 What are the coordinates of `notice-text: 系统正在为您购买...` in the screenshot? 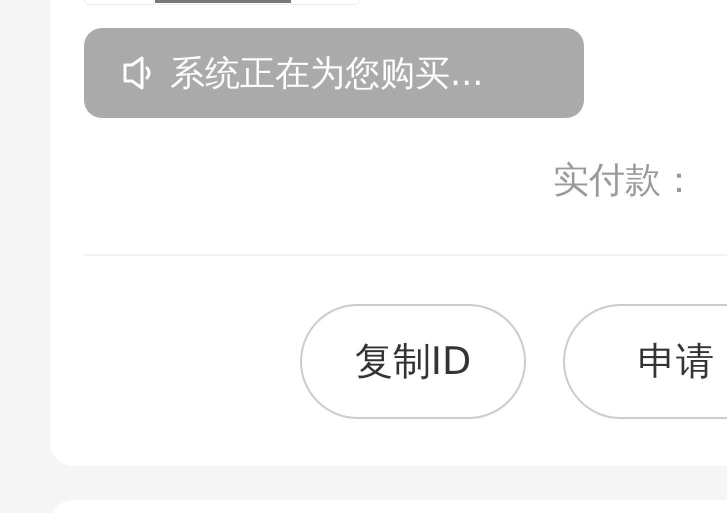 It's located at (327, 74).